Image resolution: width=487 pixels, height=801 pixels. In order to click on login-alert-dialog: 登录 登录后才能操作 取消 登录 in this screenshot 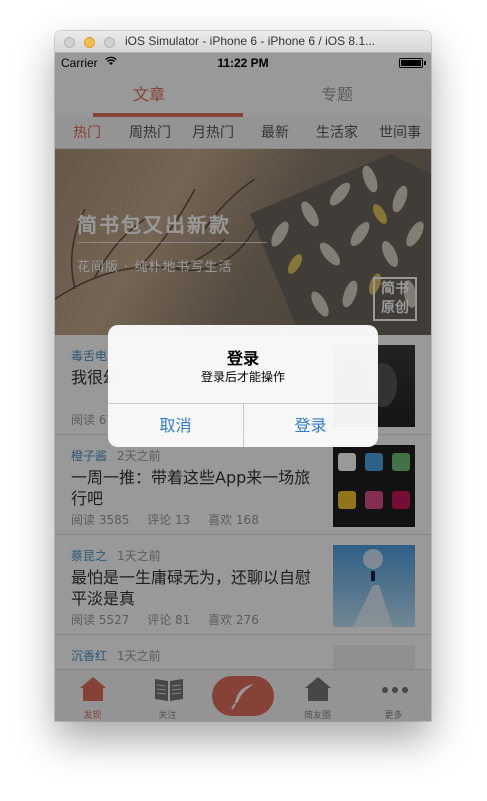, I will do `click(243, 386)`.